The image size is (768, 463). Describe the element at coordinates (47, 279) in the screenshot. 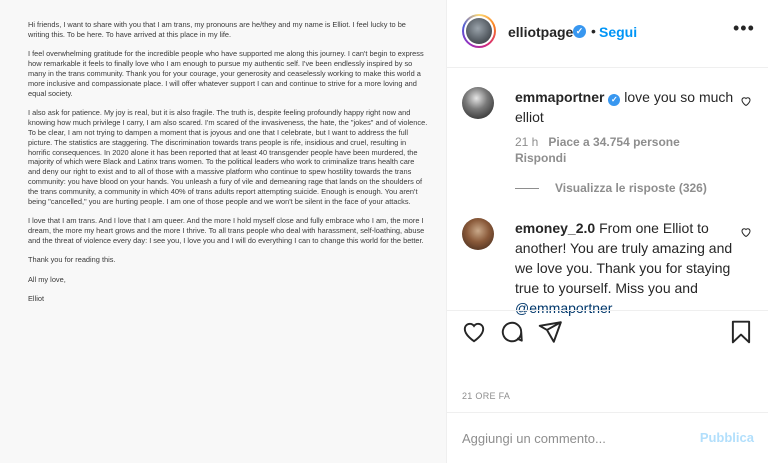

I see `letter-paragraph: All my love,` at that location.